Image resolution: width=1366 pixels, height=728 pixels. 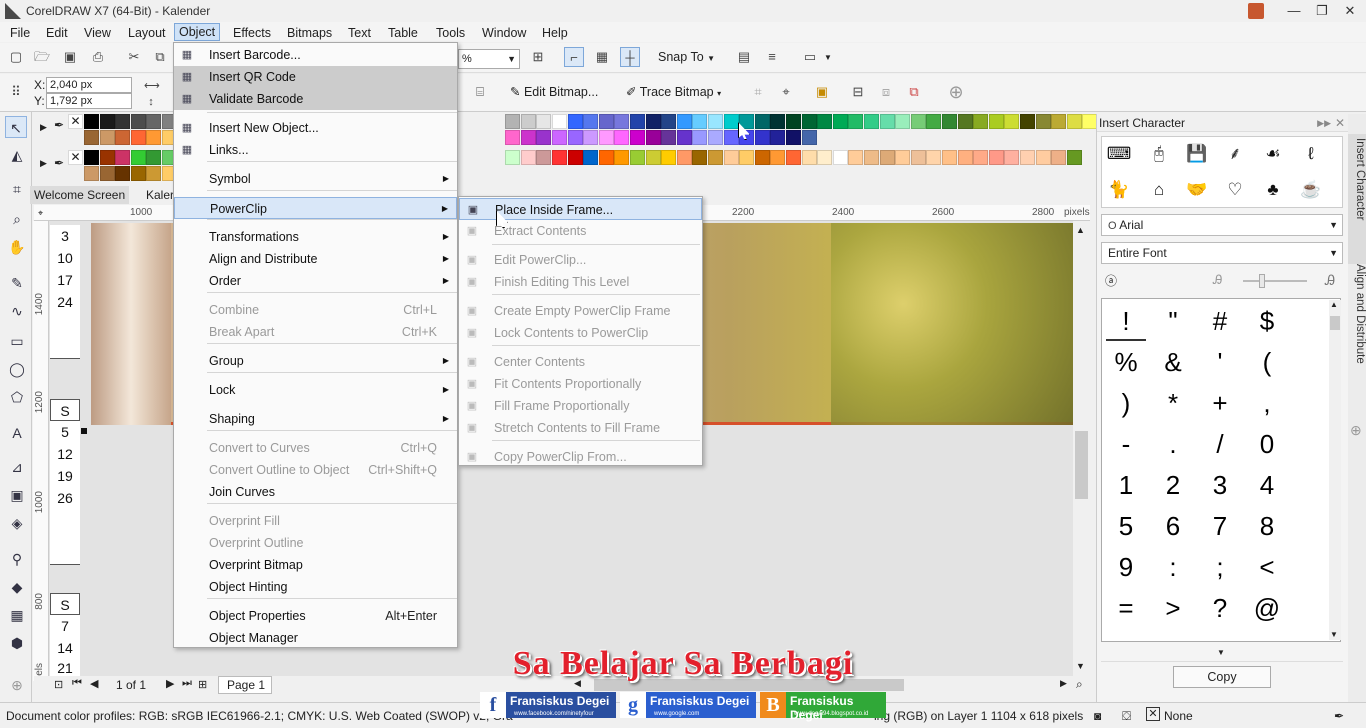 What do you see at coordinates (315, 179) in the screenshot?
I see `object-menu-item: Symbol ▶` at bounding box center [315, 179].